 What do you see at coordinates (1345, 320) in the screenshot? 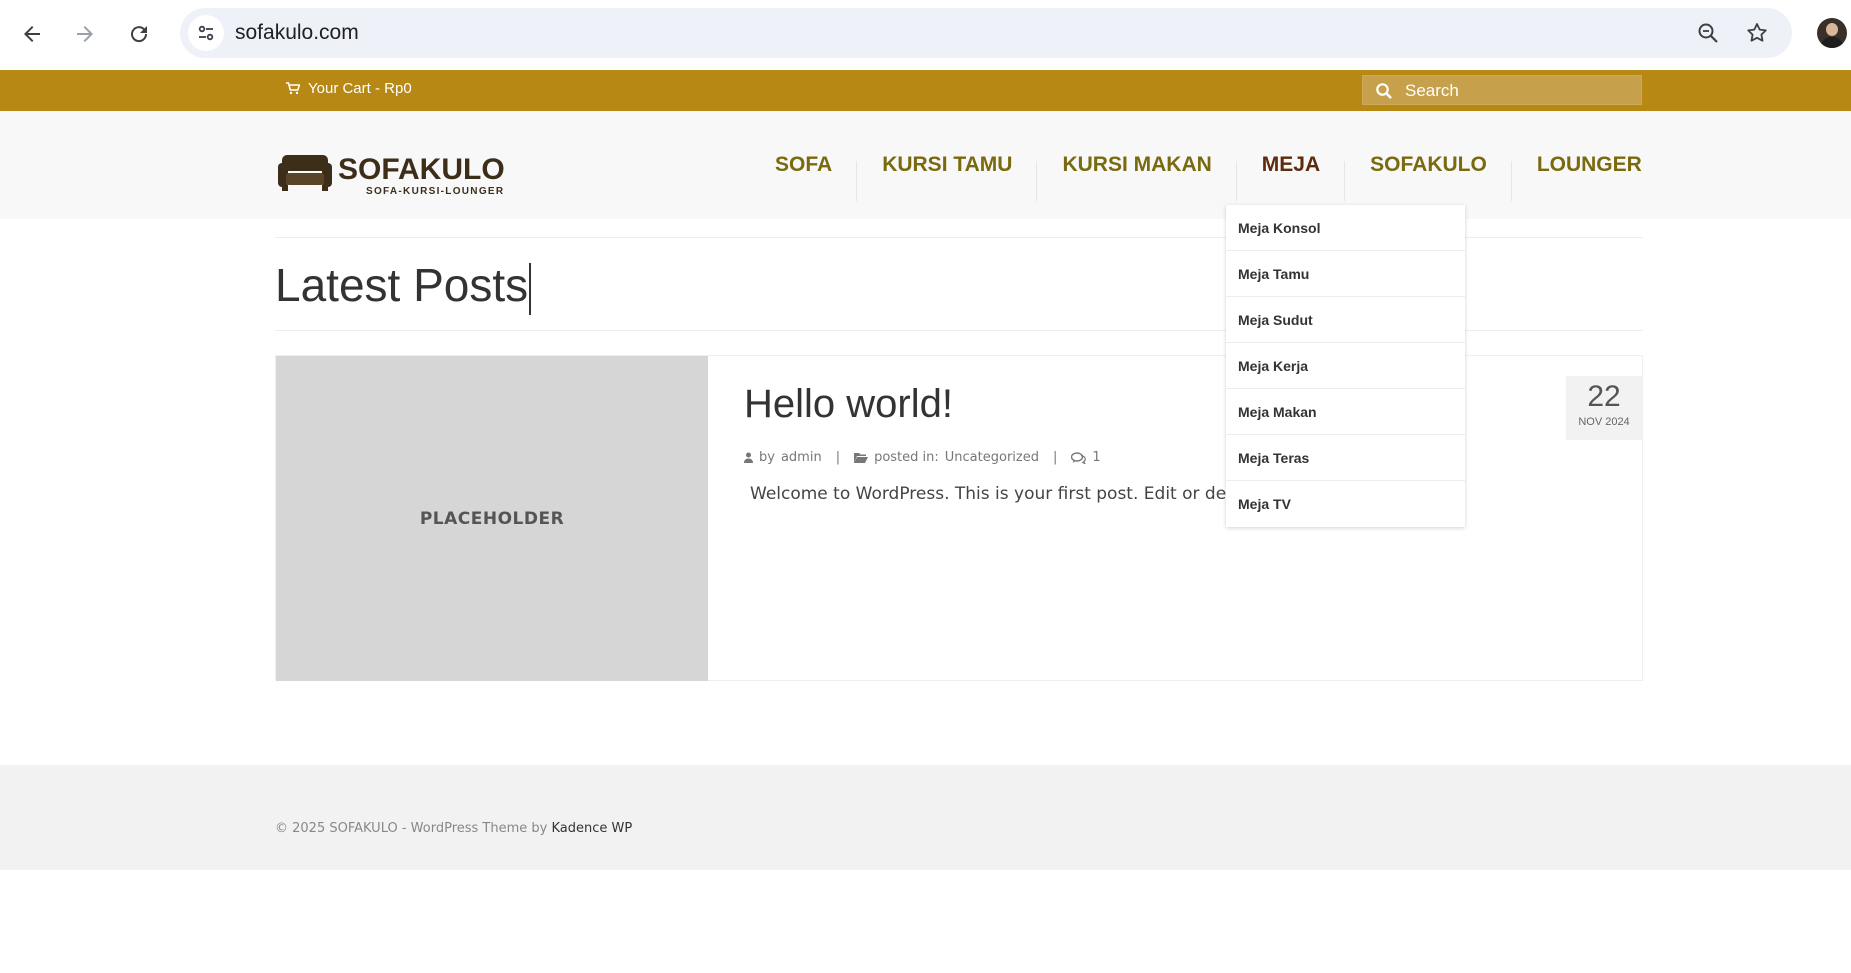
I see `dropdown-item-meja-sudut: Meja Sudut` at bounding box center [1345, 320].